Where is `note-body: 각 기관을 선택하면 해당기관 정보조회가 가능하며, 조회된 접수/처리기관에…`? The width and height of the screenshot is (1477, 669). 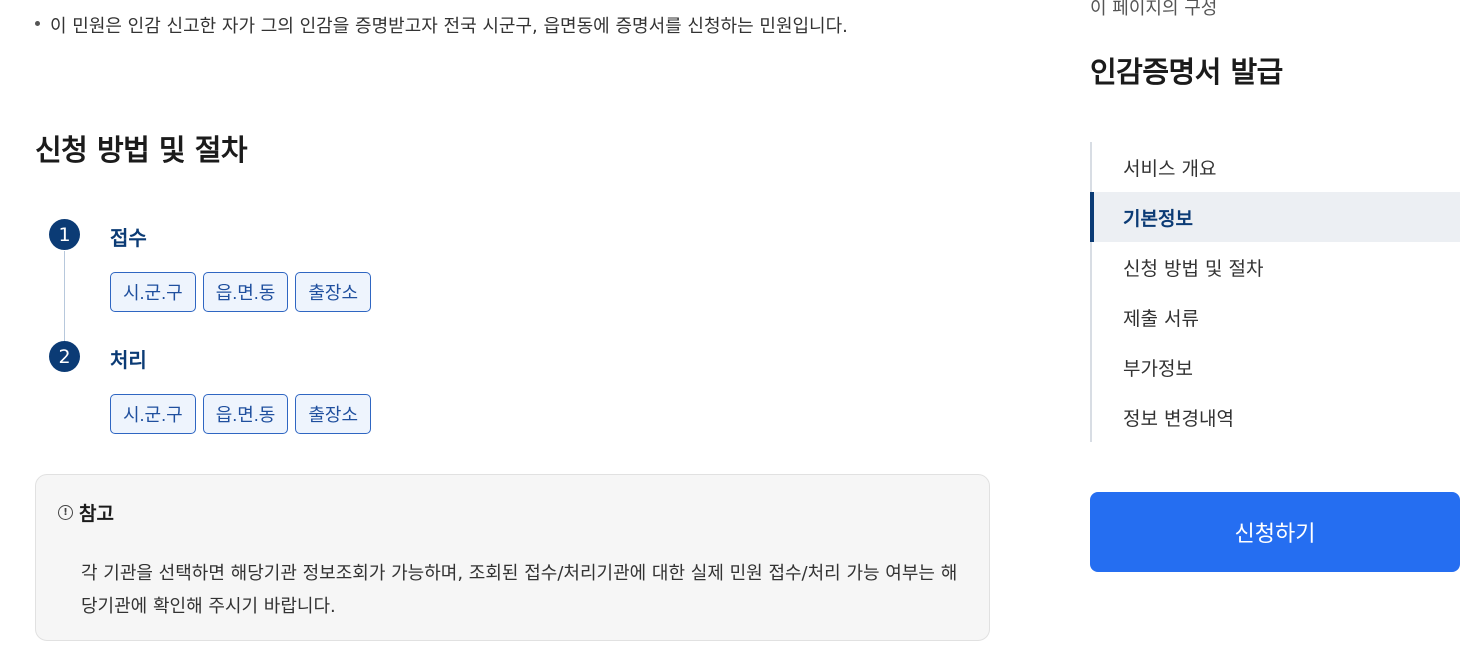 note-body: 각 기관을 선택하면 해당기관 정보조회가 가능하며, 조회된 접수/처리기관에… is located at coordinates (519, 590).